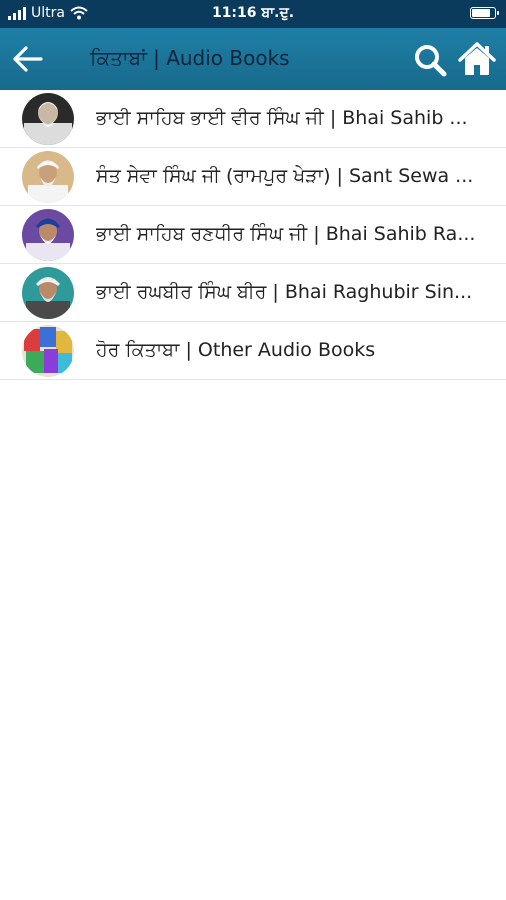 The height and width of the screenshot is (900, 506). I want to click on app-bar: ਕਿਤਾਬਾਂ | Audio Books, so click(253, 59).